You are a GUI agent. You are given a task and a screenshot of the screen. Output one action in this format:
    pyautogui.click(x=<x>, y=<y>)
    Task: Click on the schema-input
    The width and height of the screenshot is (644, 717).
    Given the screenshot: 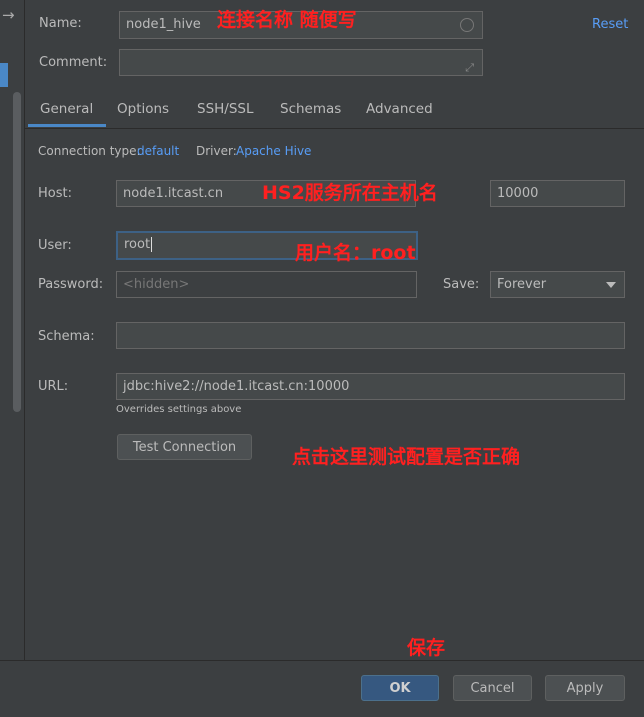 What is the action you would take?
    pyautogui.click(x=370, y=335)
    